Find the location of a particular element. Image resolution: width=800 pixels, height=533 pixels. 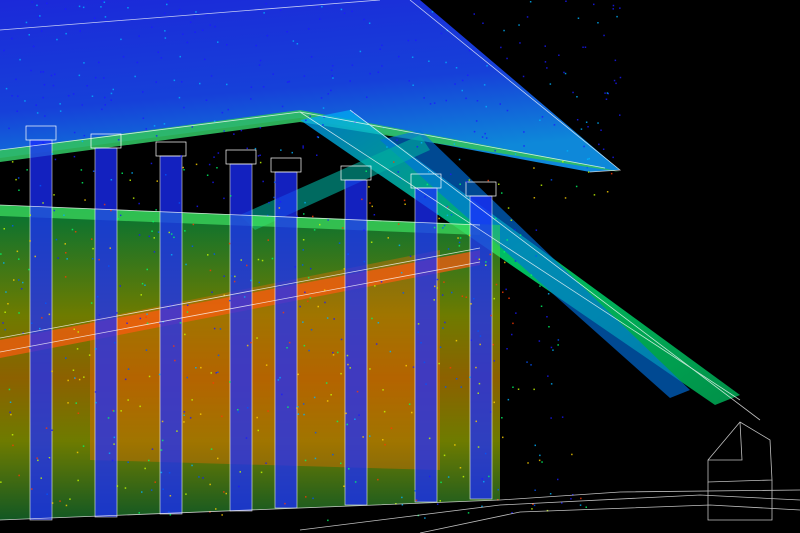

post is located at coordinates (241, 337).